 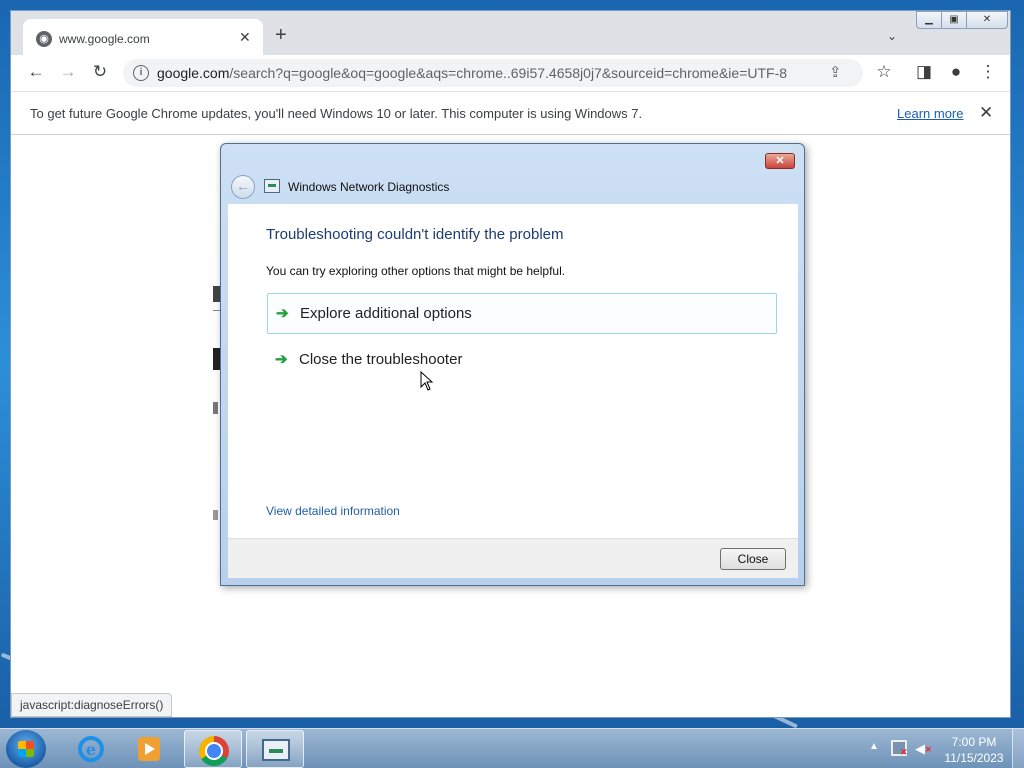 What do you see at coordinates (974, 758) in the screenshot?
I see `clock-date: 11/15/2023` at bounding box center [974, 758].